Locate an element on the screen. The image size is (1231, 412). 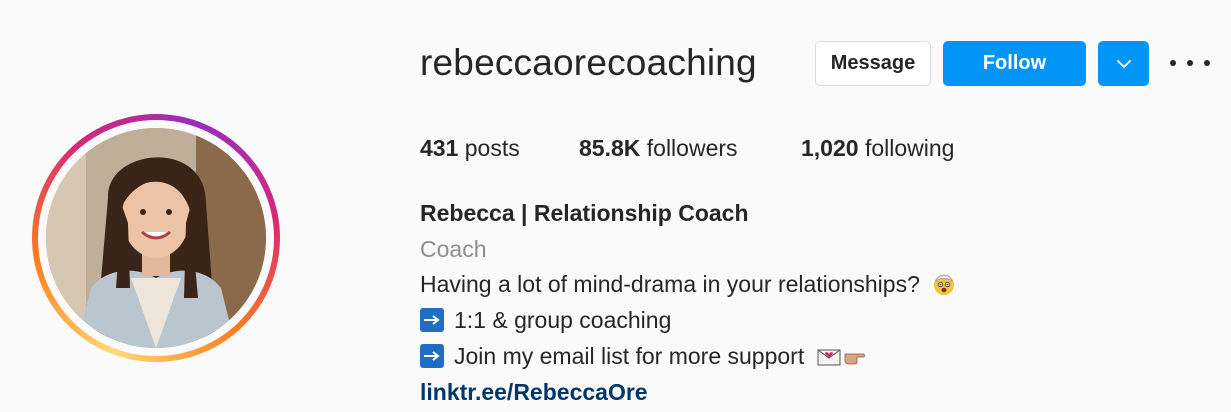
profile-photo is located at coordinates (156, 238).